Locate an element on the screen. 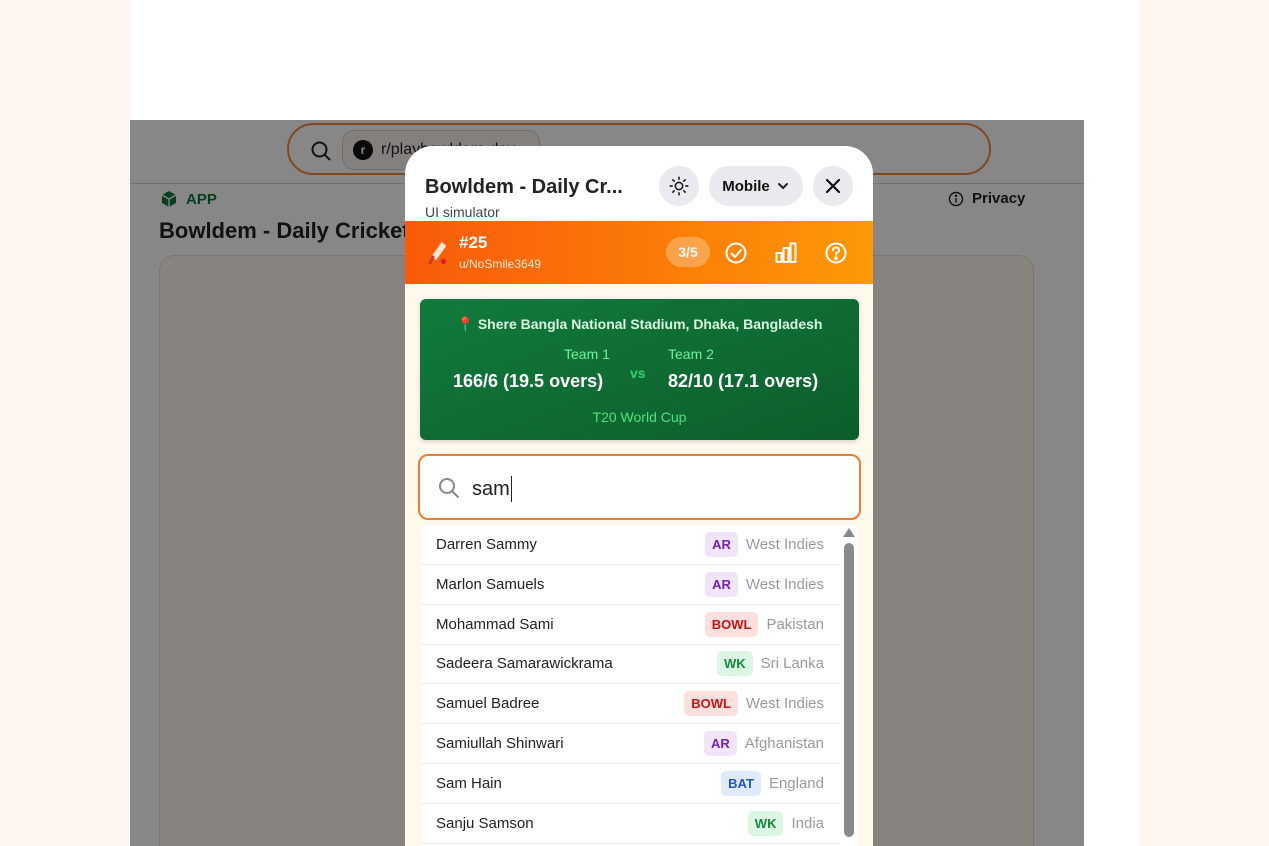  player-name: Samuel Badree is located at coordinates (488, 704).